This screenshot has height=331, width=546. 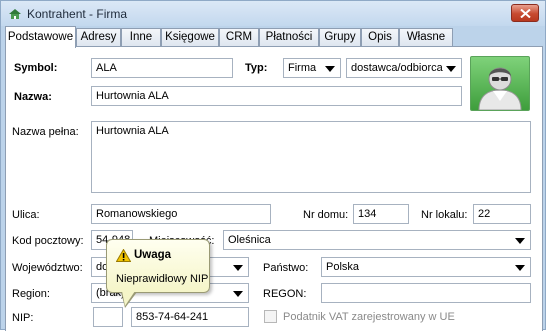 What do you see at coordinates (270, 316) in the screenshot?
I see `vat-ue-checkbox` at bounding box center [270, 316].